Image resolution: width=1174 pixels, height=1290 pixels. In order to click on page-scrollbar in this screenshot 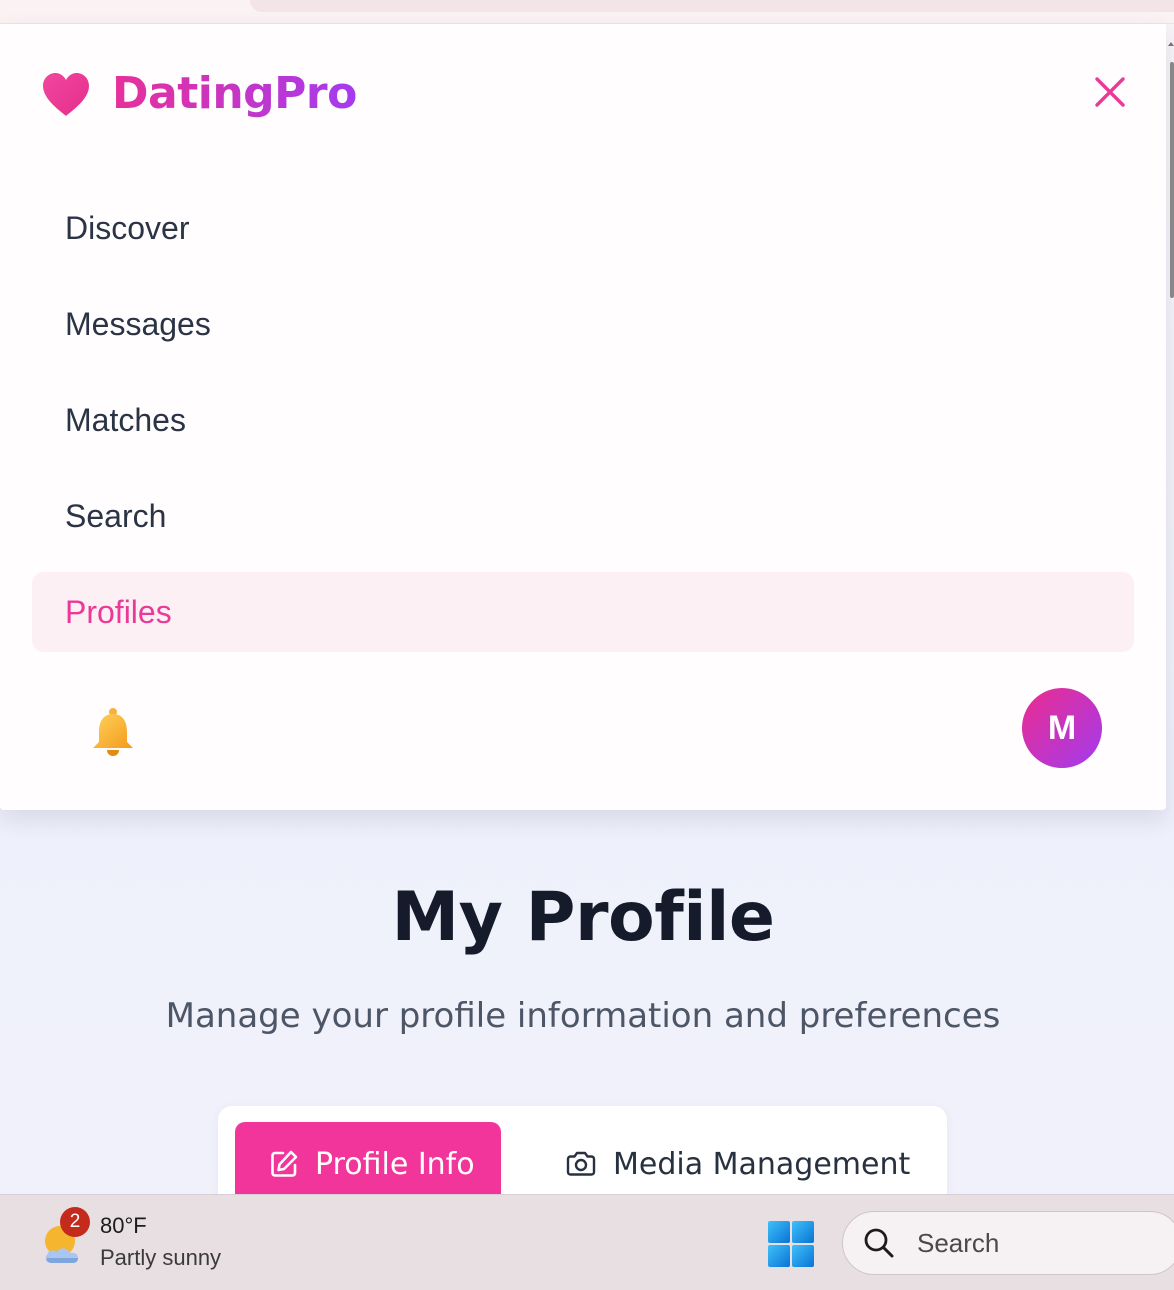, I will do `click(1171, 615)`.